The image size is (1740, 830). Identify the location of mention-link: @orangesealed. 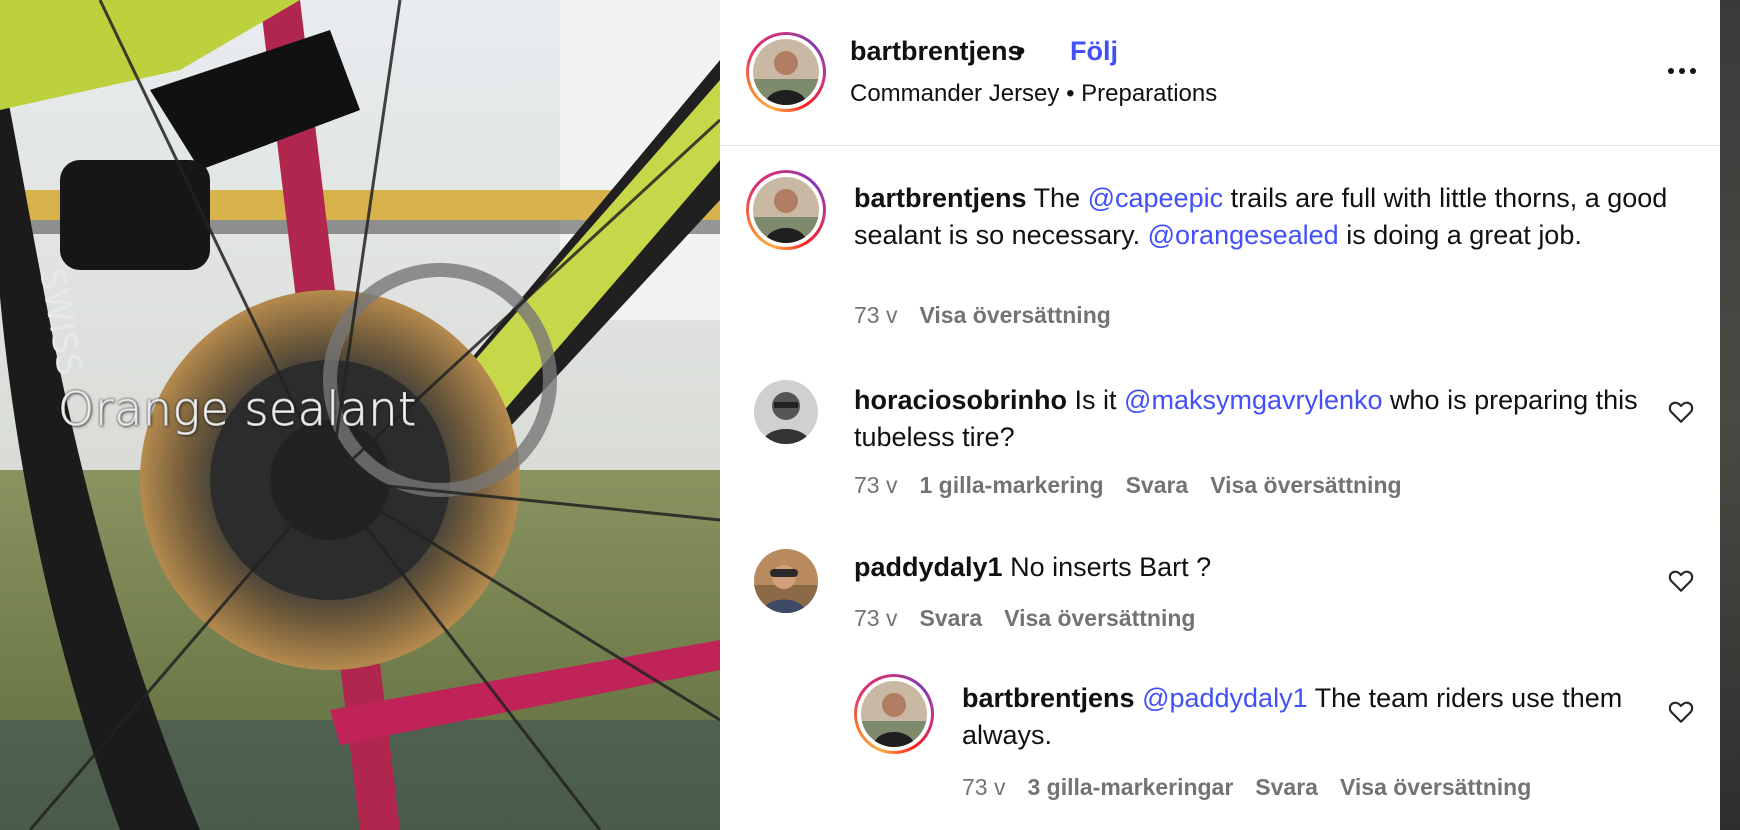
(1243, 235).